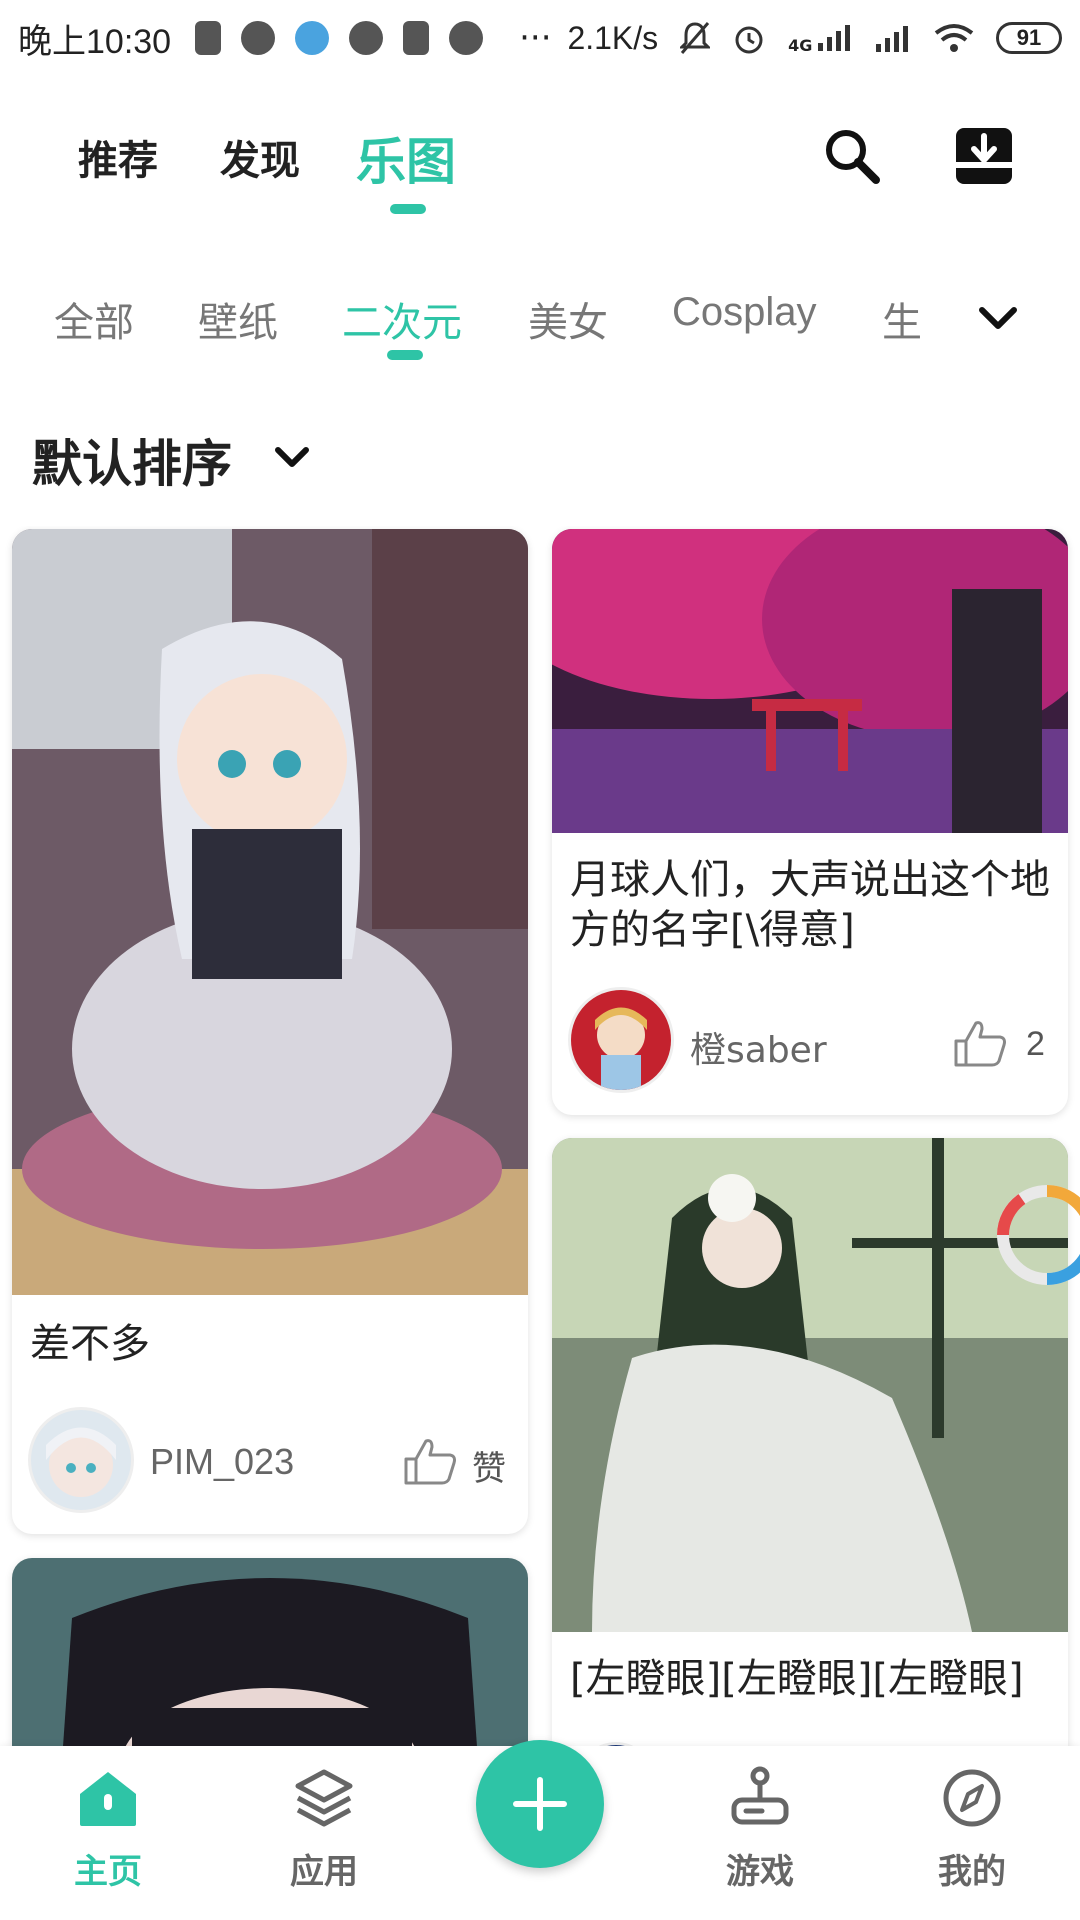 Image resolution: width=1080 pixels, height=1920 pixels. I want to click on sort-chevron-icon, so click(292, 458).